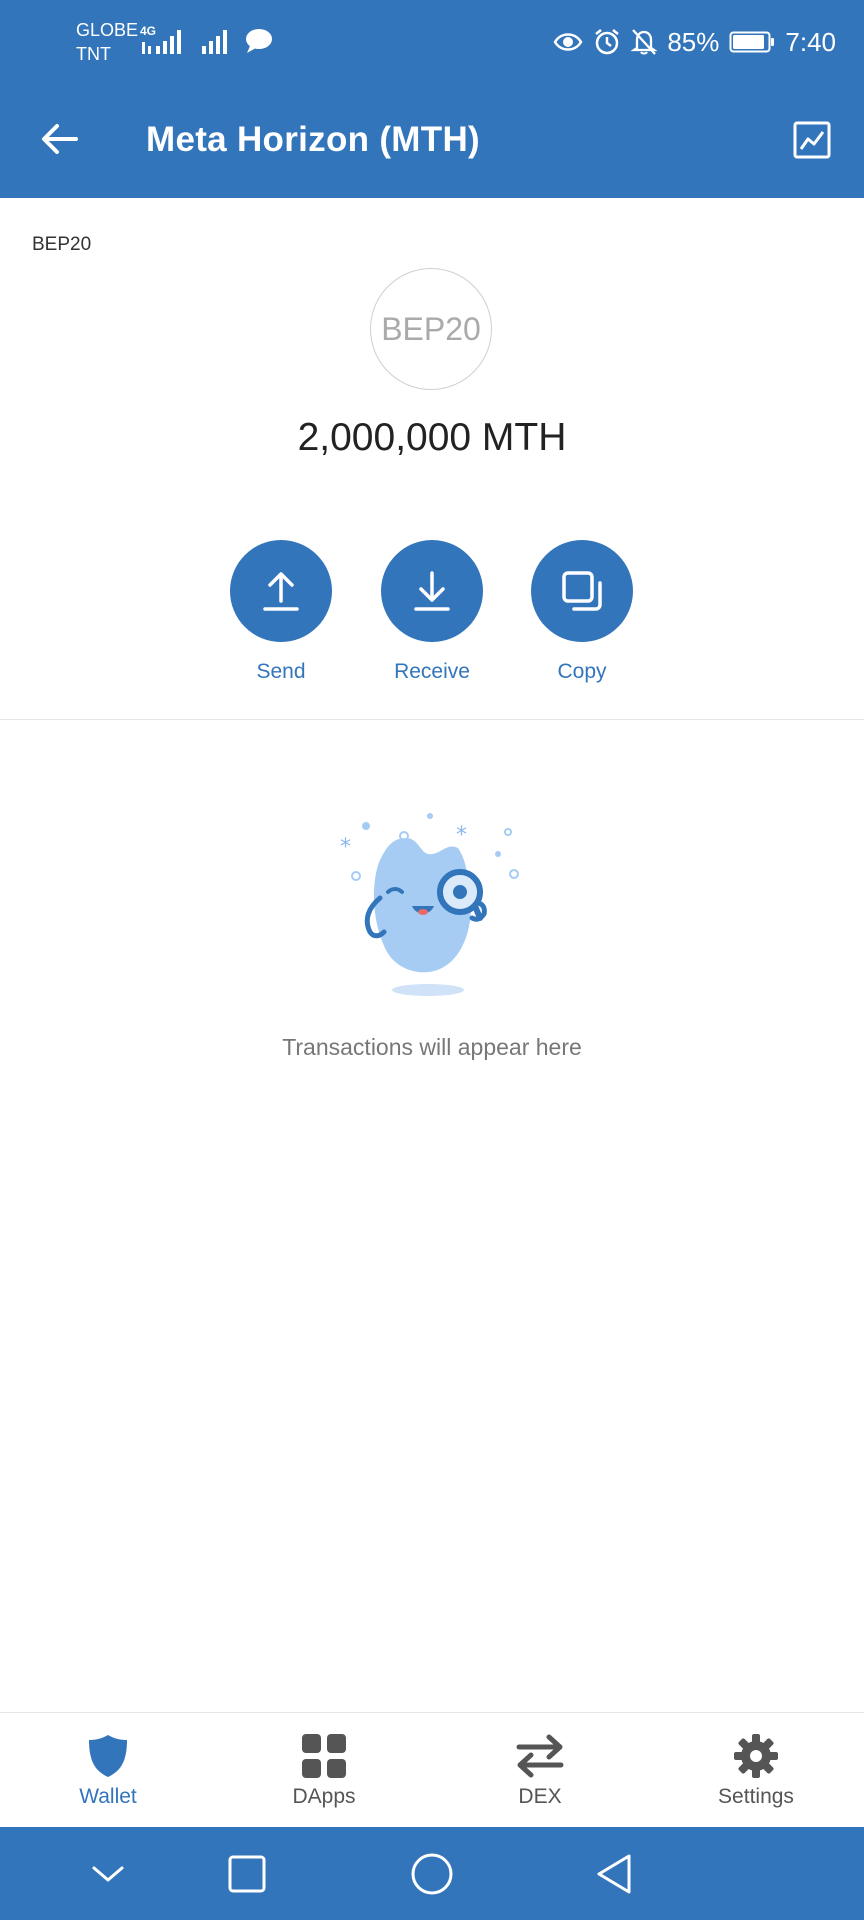 The width and height of the screenshot is (864, 1920). I want to click on bottom-navigation: Wallet DApps DEX Settings, so click(432, 1770).